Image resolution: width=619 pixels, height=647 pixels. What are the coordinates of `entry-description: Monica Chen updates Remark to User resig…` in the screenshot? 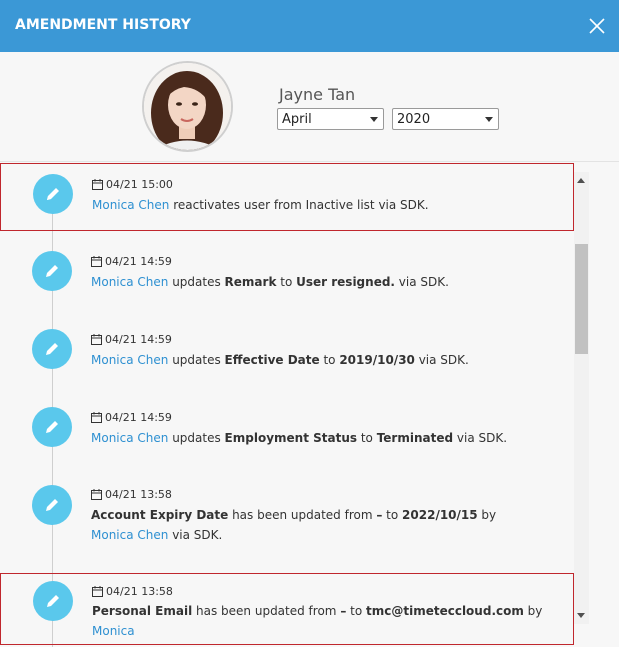 It's located at (270, 282).